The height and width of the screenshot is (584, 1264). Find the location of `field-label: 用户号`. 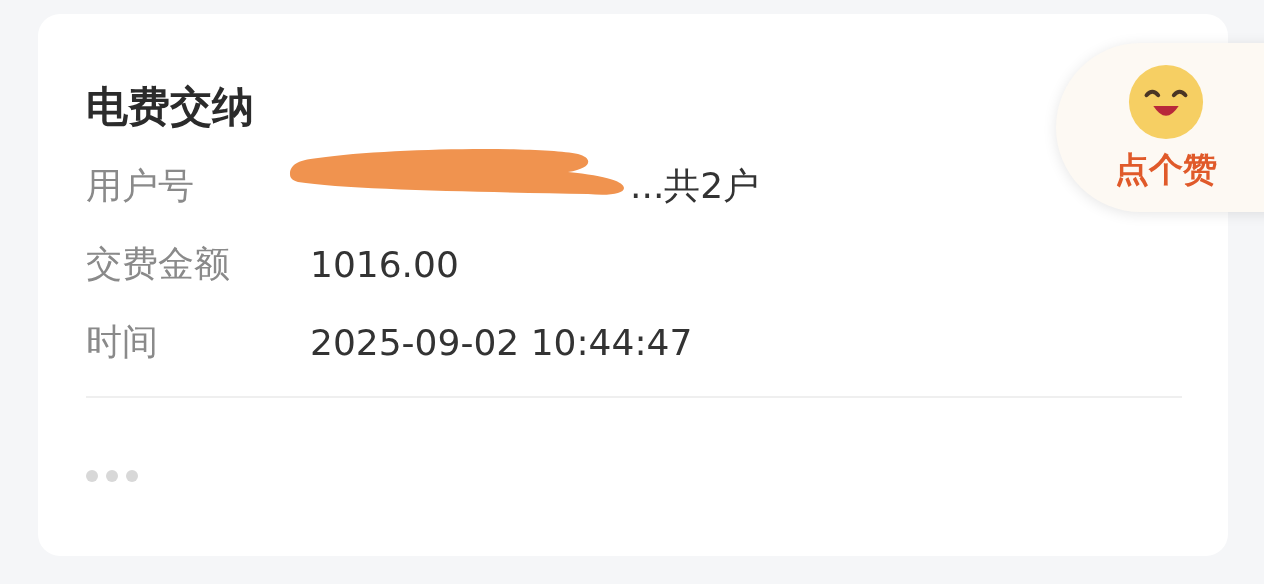

field-label: 用户号 is located at coordinates (140, 185).